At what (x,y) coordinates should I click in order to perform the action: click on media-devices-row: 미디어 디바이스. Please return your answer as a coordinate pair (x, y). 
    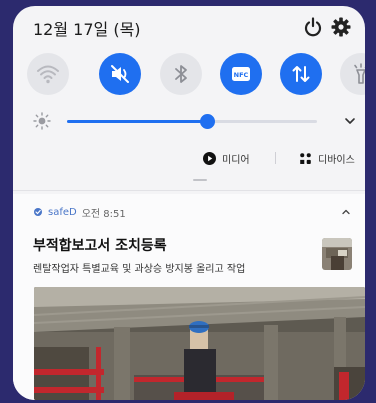
    Looking at the image, I should click on (189, 160).